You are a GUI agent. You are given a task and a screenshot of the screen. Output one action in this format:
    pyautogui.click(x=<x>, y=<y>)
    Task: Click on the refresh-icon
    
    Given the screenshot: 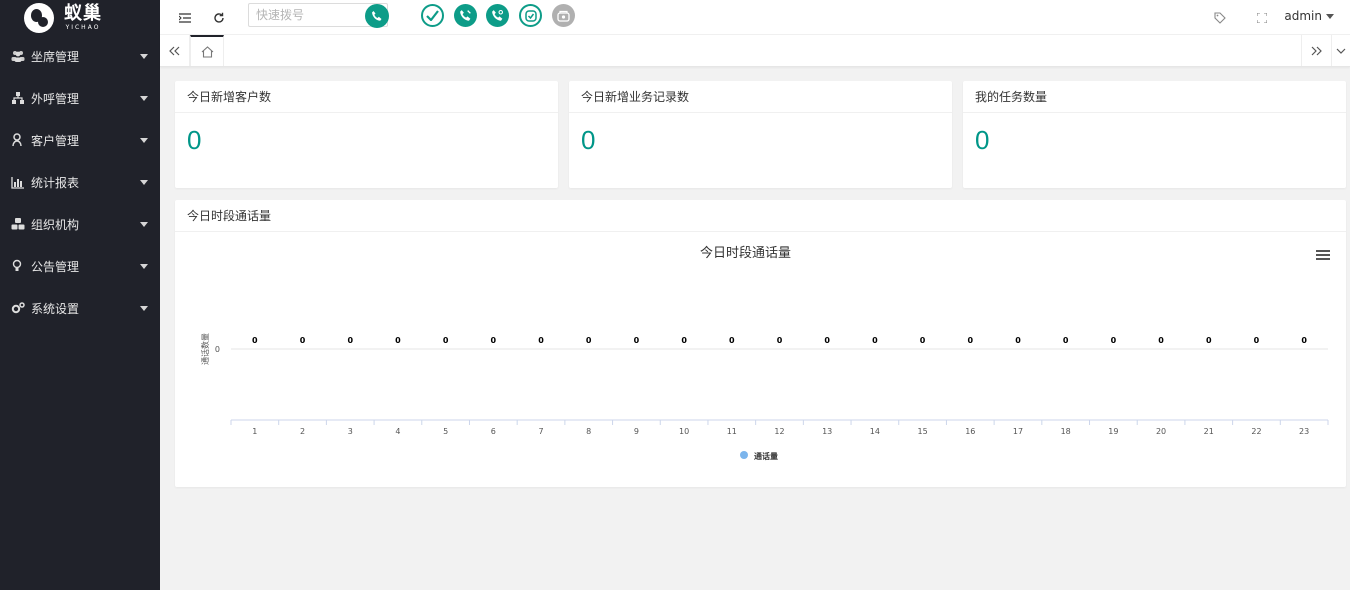 What is the action you would take?
    pyautogui.click(x=219, y=18)
    